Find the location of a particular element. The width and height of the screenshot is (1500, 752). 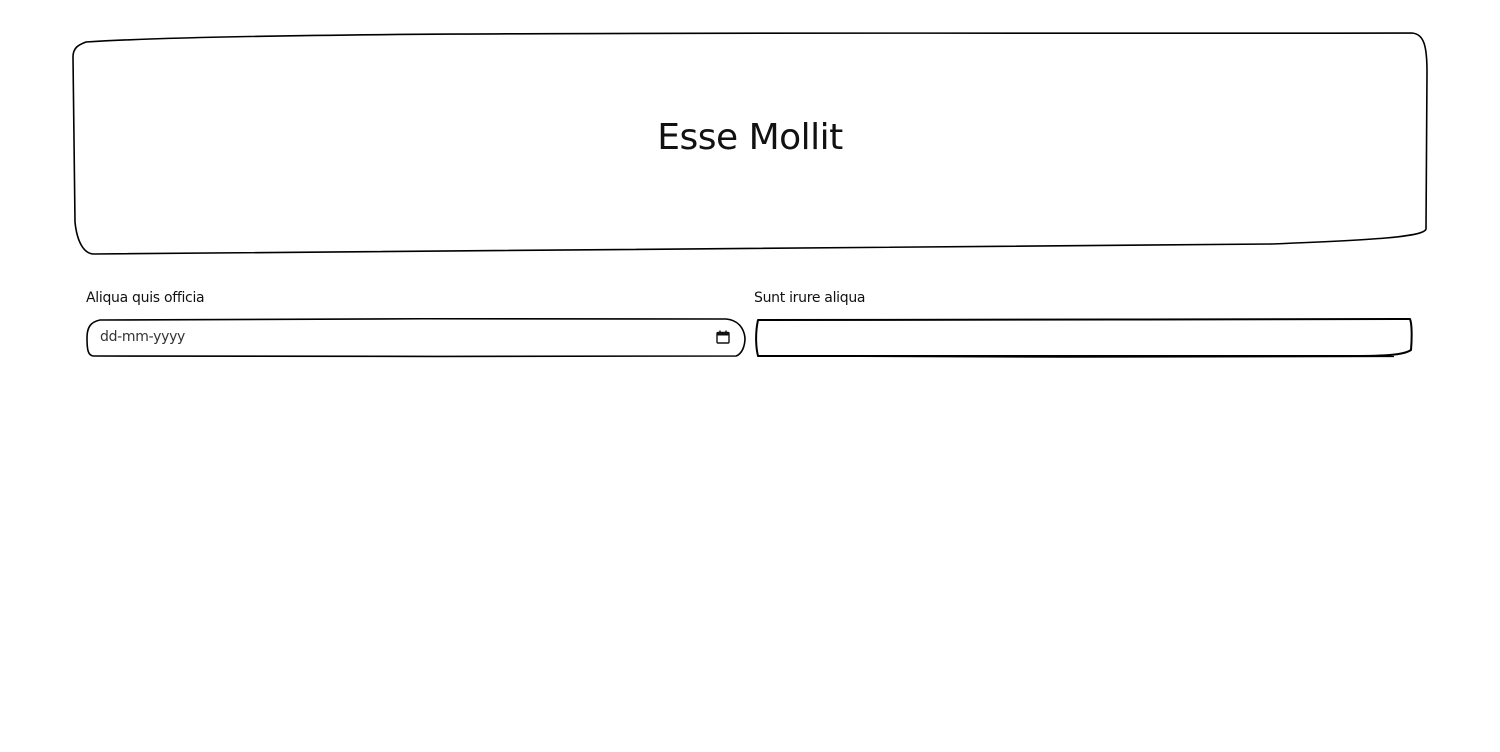

date-field-label: Aliqua quis officia is located at coordinates (145, 298).